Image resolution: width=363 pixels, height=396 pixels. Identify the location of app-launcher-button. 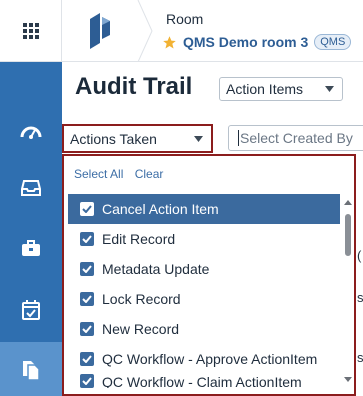
(31, 31).